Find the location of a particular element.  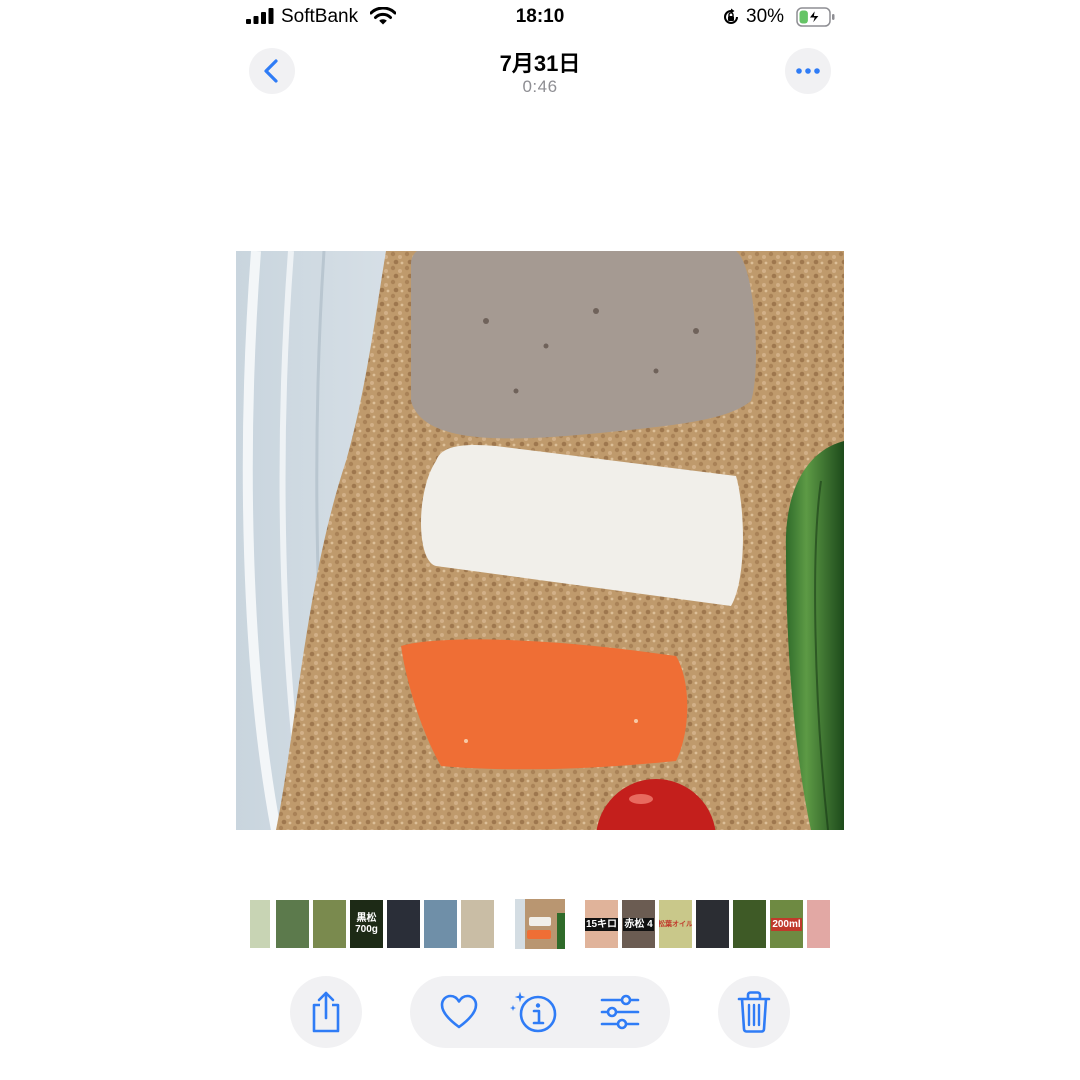

trash-icon is located at coordinates (754, 1012).